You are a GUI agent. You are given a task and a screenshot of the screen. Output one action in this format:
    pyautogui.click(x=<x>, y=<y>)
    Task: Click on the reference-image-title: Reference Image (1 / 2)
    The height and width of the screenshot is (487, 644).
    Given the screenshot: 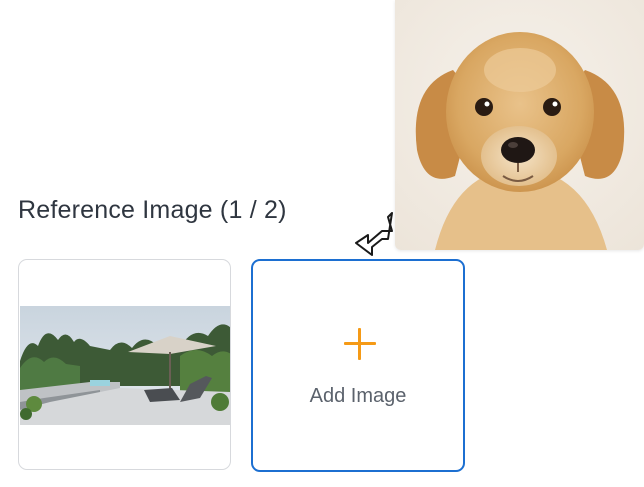 What is the action you would take?
    pyautogui.click(x=152, y=210)
    